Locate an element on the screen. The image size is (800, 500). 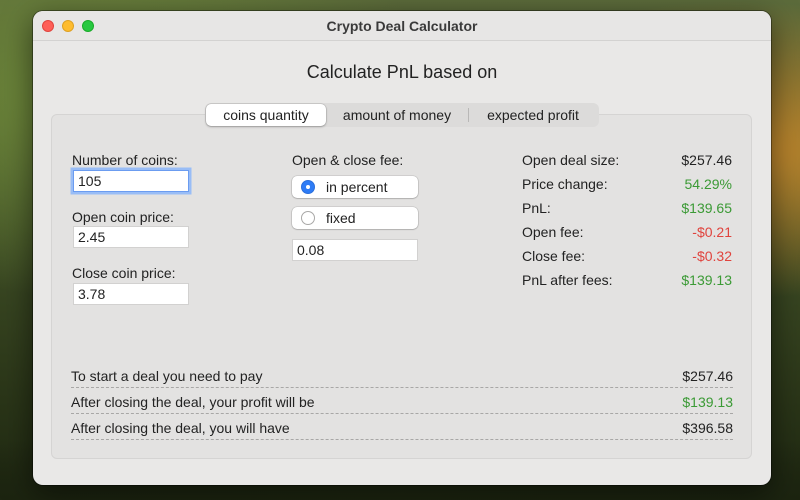
tab-amount-of-money: amount of money is located at coordinates (397, 115).